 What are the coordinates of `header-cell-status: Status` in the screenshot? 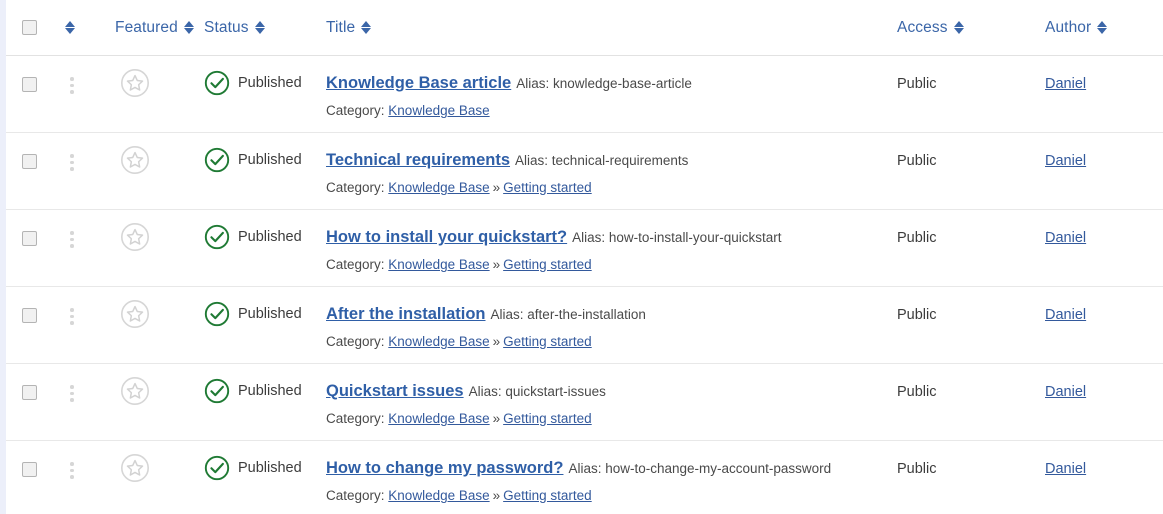 It's located at (257, 28).